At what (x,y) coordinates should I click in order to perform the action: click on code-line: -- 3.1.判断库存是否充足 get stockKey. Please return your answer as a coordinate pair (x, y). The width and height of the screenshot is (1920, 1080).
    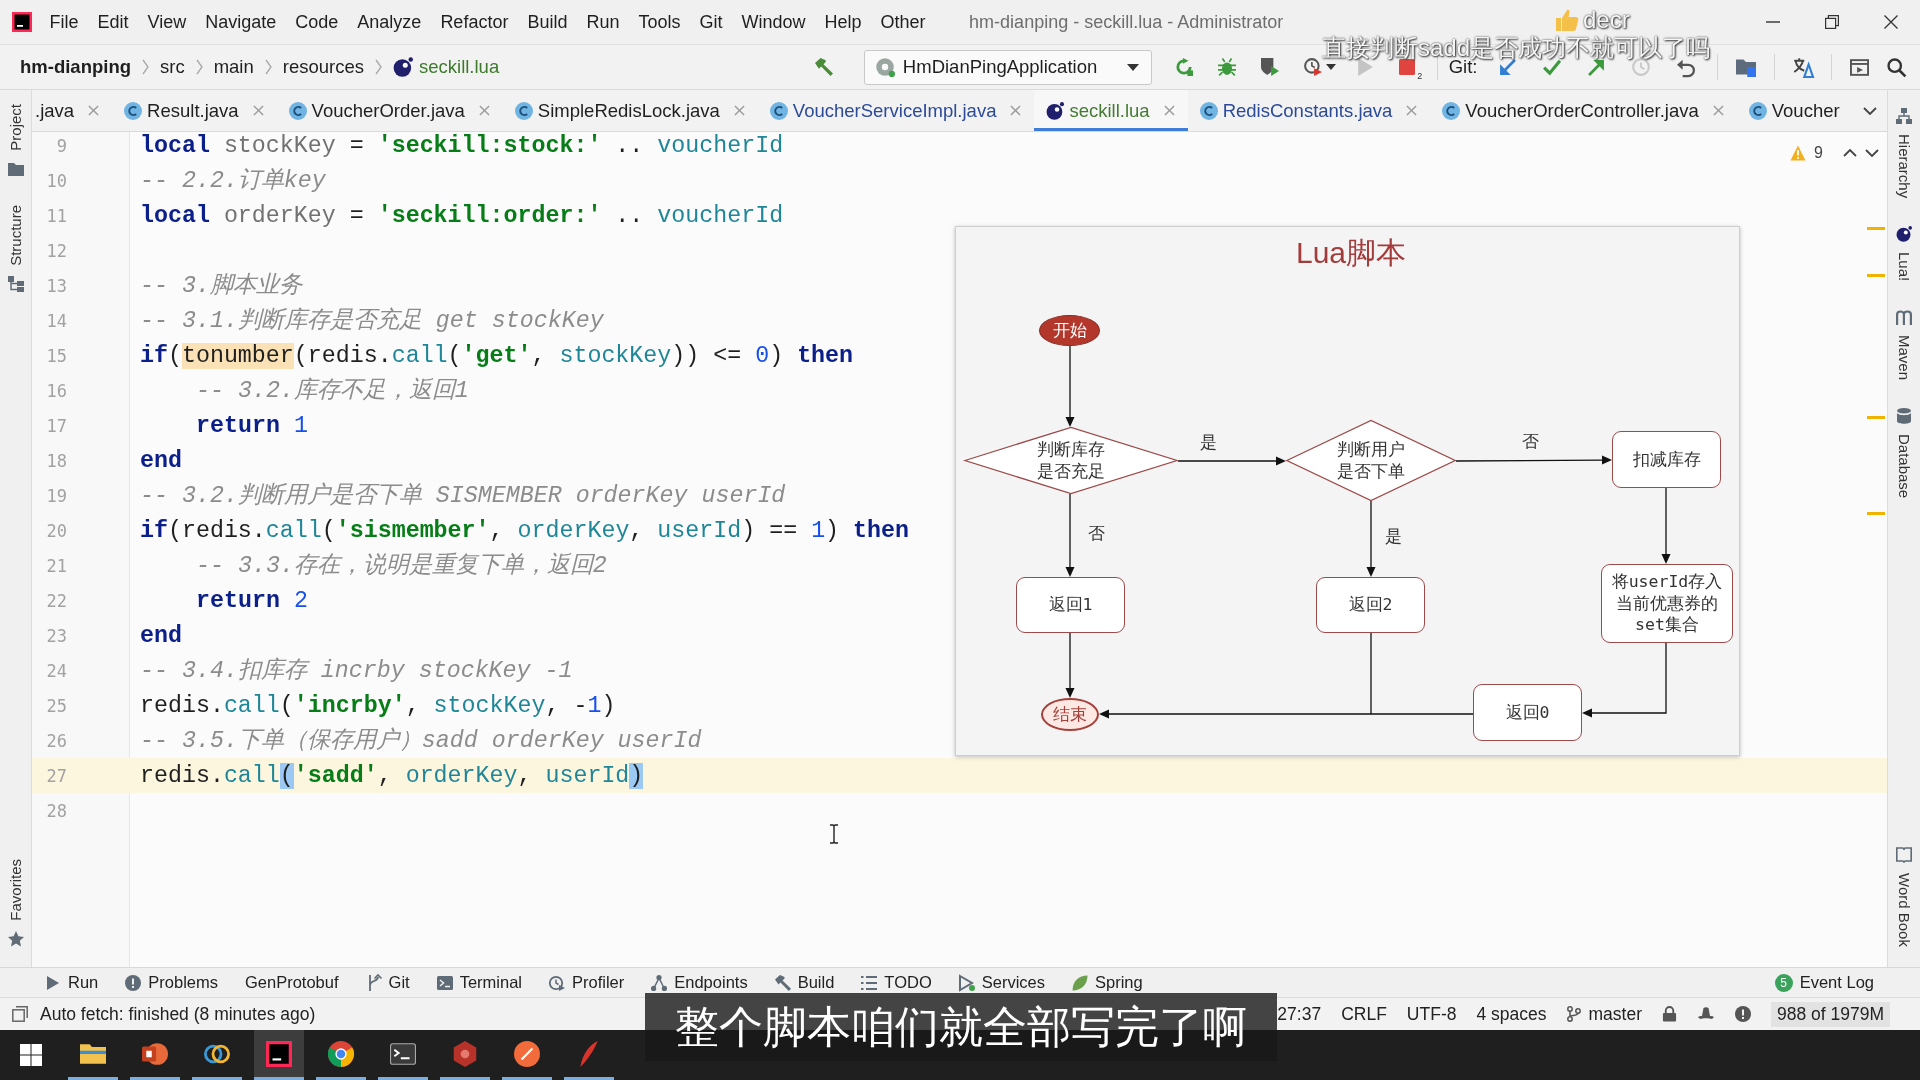
    Looking at the image, I should click on (372, 320).